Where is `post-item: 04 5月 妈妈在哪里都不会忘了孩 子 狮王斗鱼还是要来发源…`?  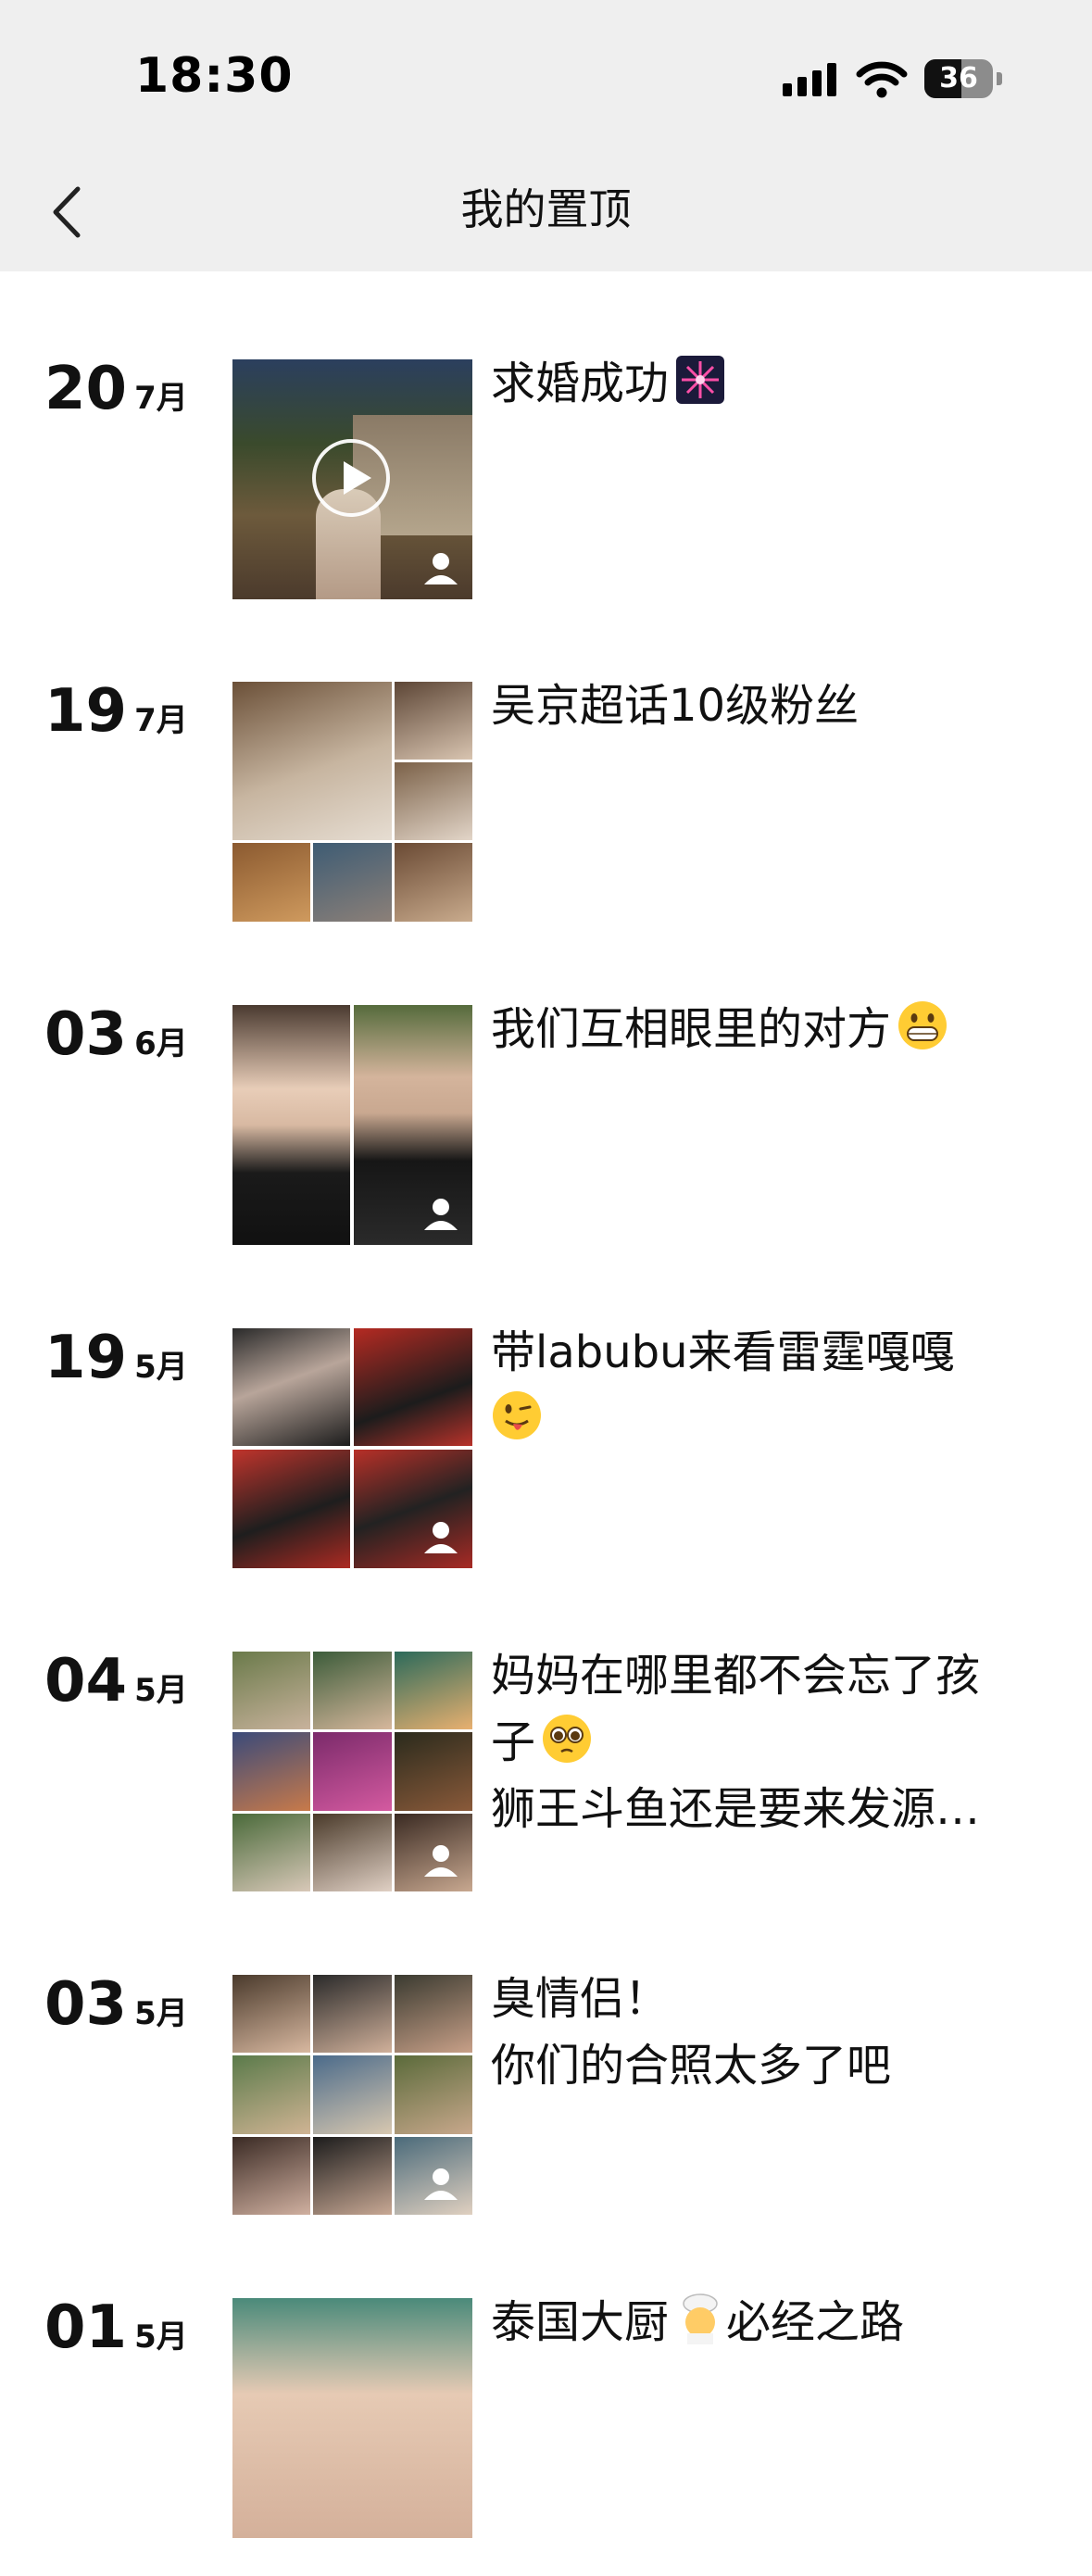 post-item: 04 5月 妈妈在哪里都不会忘了孩 子 狮王斗鱼还是要来发源… is located at coordinates (546, 1789).